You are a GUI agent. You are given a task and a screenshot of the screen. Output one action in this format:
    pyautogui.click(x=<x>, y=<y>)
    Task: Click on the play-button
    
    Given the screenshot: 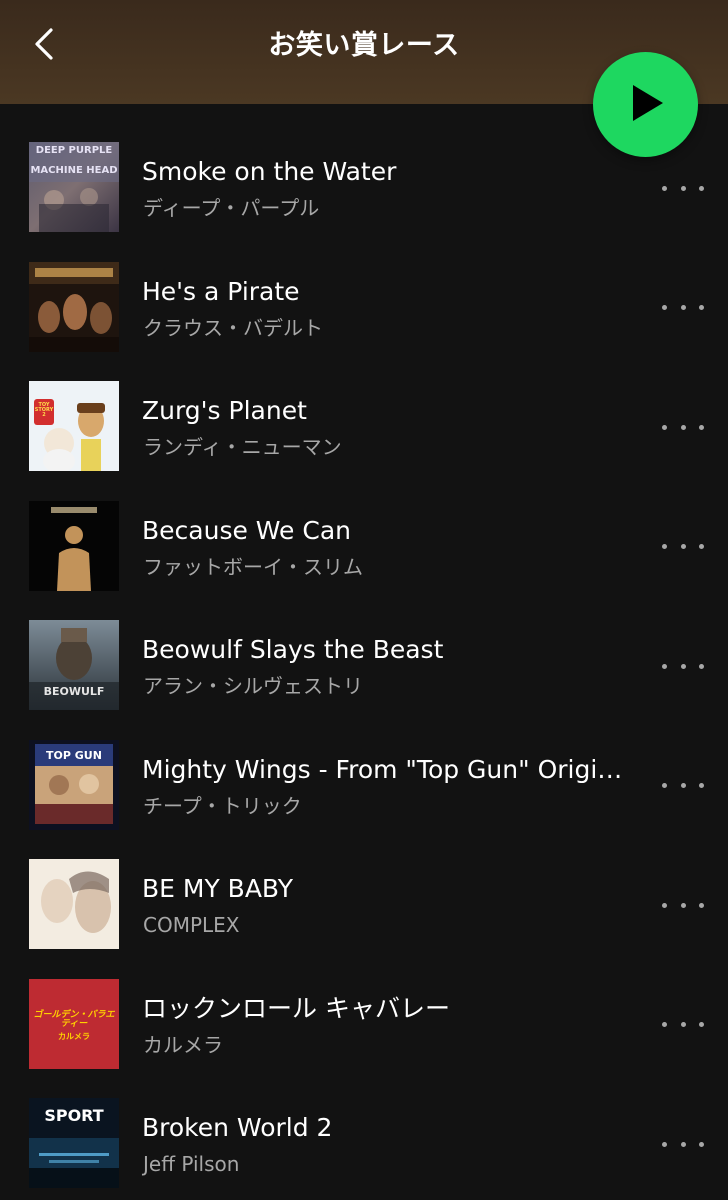 What is the action you would take?
    pyautogui.click(x=645, y=104)
    